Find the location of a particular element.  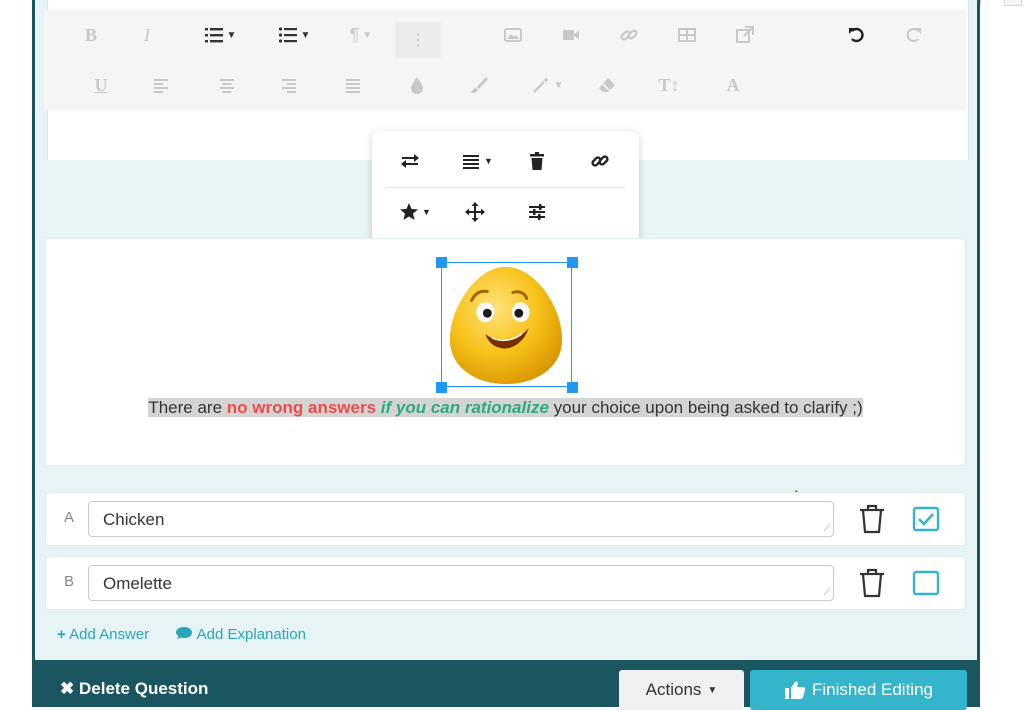

droplet-icon is located at coordinates (417, 85).